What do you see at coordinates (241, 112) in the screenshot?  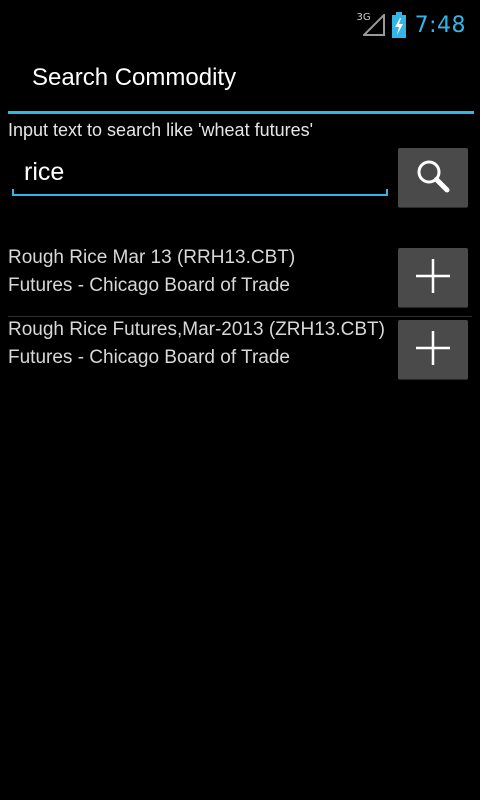 I see `action-bar-divider` at bounding box center [241, 112].